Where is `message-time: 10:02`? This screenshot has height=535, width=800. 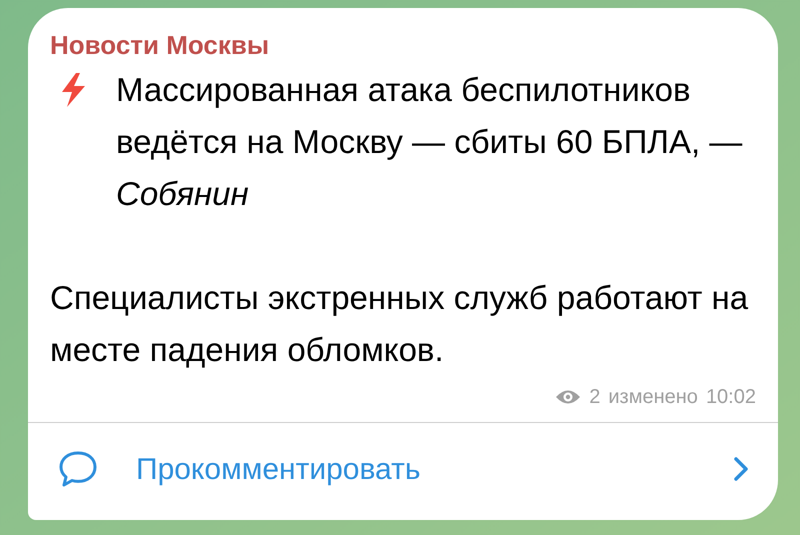 message-time: 10:02 is located at coordinates (731, 397).